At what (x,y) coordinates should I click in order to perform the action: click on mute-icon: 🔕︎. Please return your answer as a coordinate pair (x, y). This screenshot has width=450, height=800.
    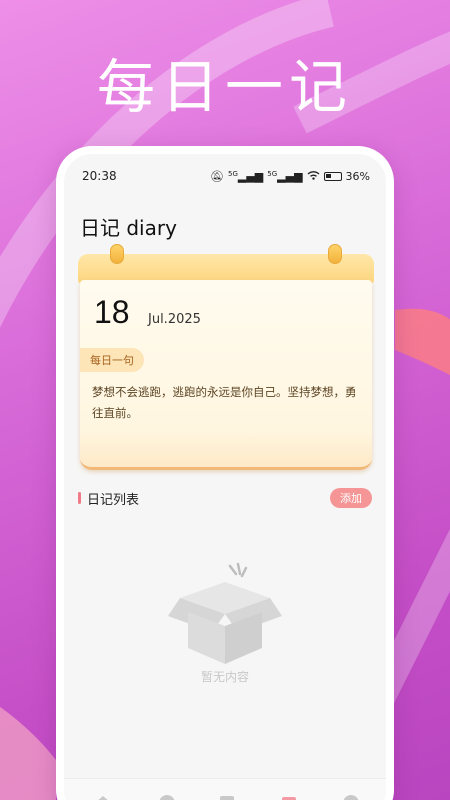
    Looking at the image, I should click on (217, 176).